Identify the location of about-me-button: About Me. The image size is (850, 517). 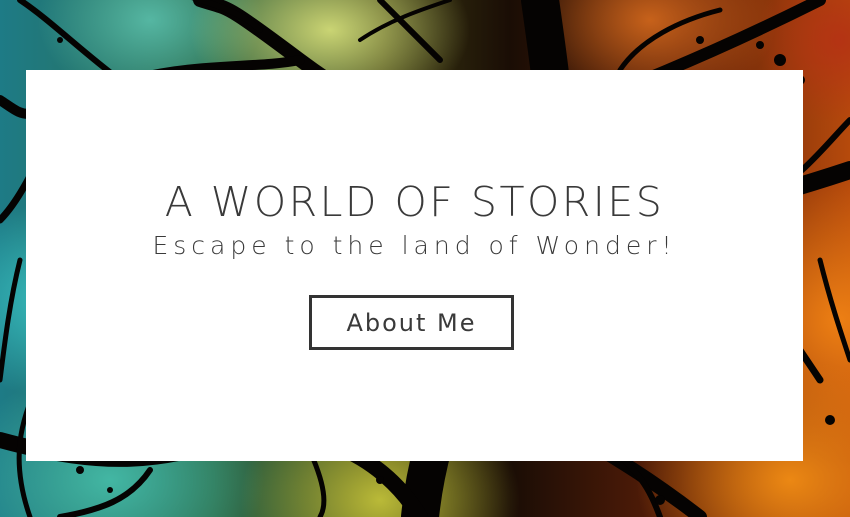
(411, 322).